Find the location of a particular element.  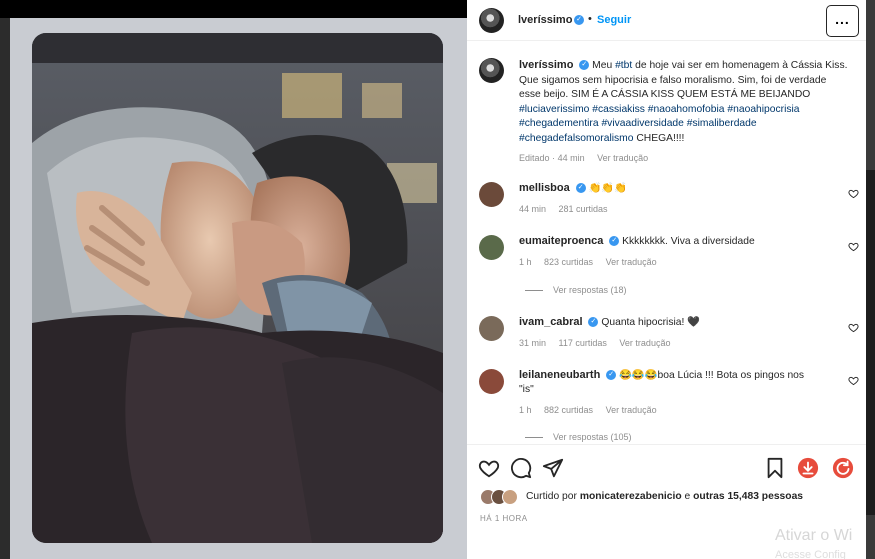

comment-meta: 31 min 117 curtidas Ver tradução is located at coordinates (599, 343).